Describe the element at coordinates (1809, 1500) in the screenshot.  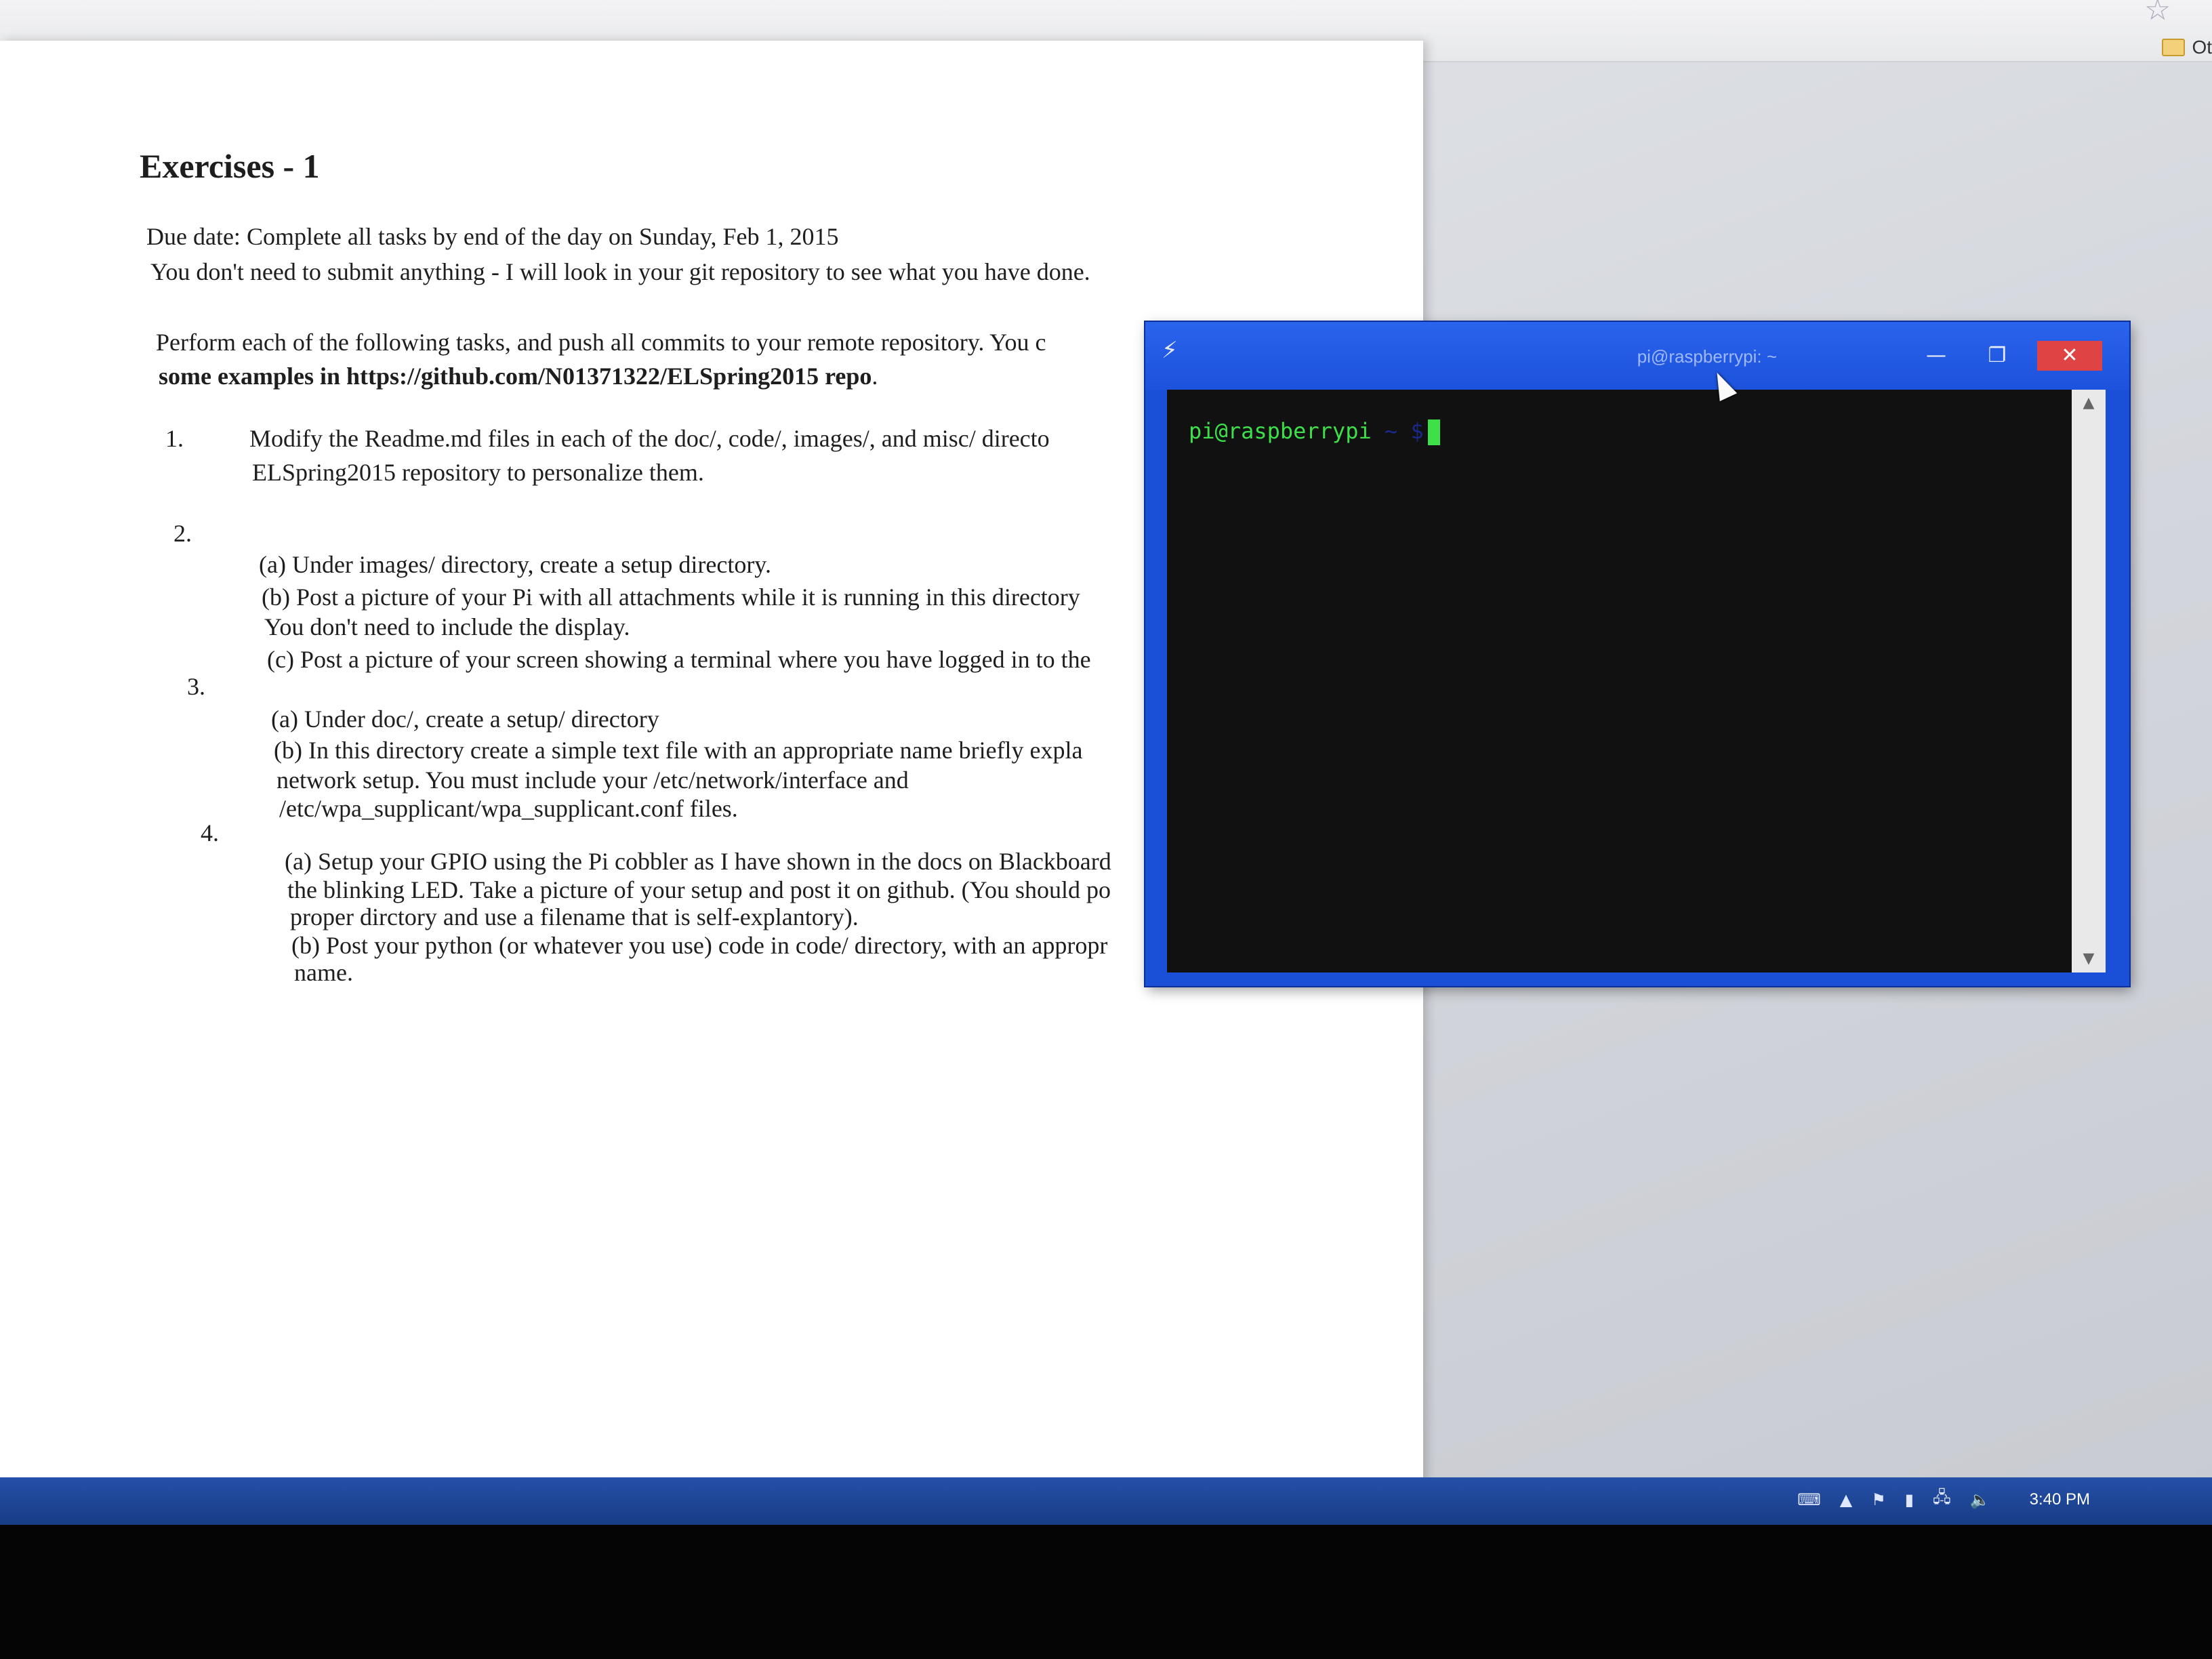
I see `keyboard-icon: ⌨` at that location.